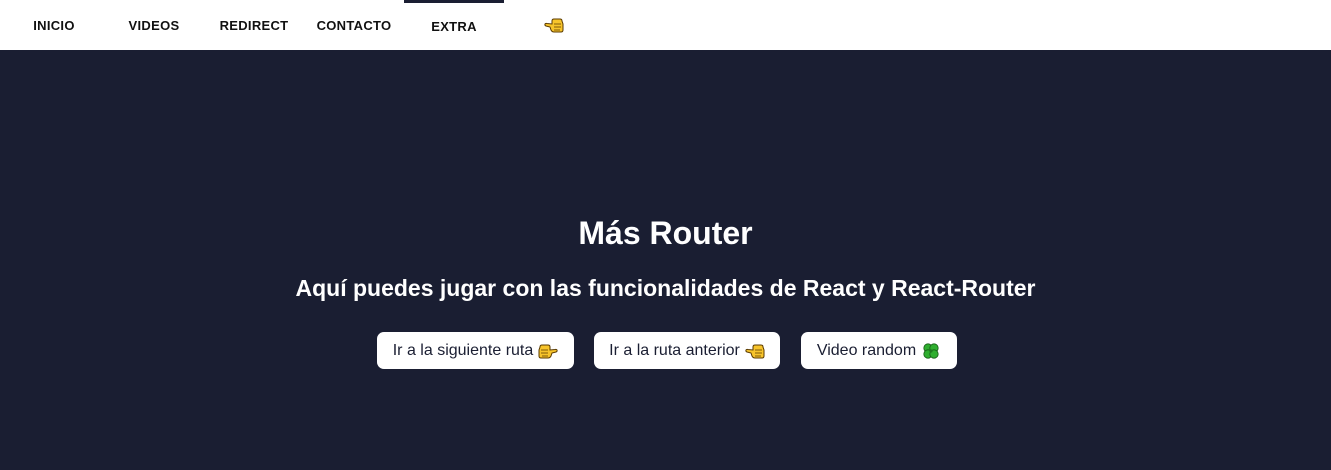 The image size is (1331, 470). I want to click on nav-link-redirect: REDIRECT, so click(254, 25).